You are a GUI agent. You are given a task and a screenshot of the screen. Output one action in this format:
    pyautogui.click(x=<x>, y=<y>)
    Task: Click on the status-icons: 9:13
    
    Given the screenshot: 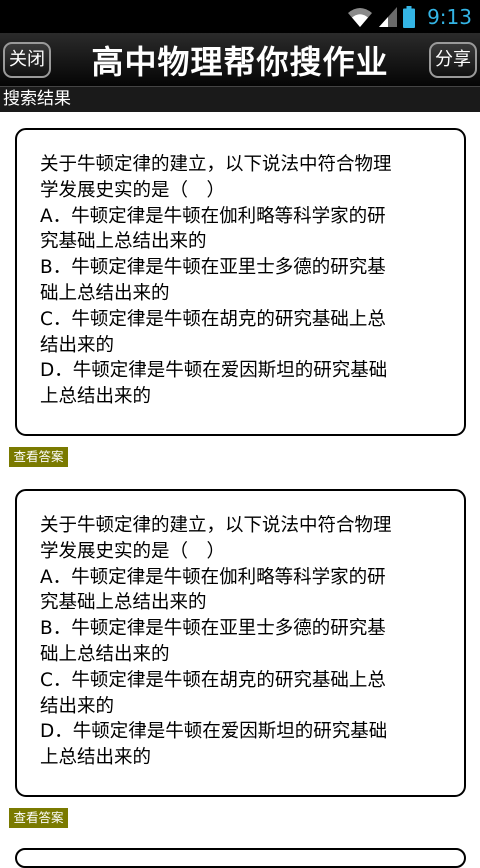 What is the action you would take?
    pyautogui.click(x=409, y=17)
    